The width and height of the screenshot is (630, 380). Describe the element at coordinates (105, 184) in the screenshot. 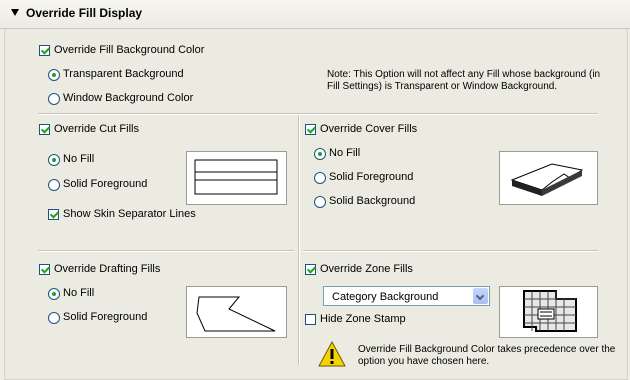

I see `cut-solid-foreground-label: Solid Foreground` at that location.